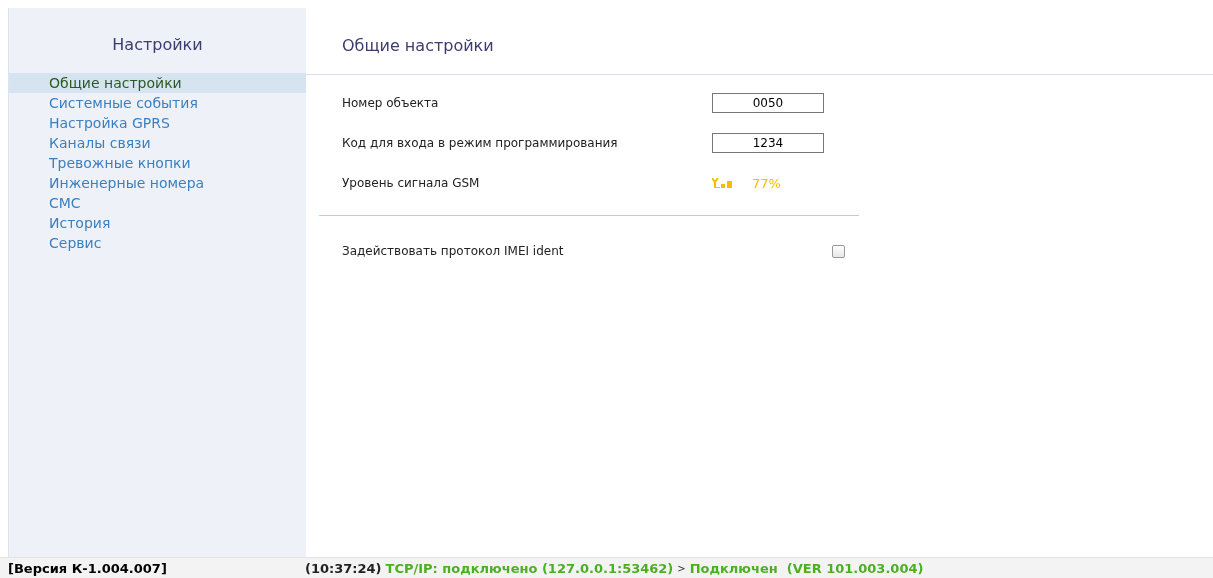 This screenshot has width=1213, height=578. I want to click on page-title: Общие настройки, so click(759, 41).